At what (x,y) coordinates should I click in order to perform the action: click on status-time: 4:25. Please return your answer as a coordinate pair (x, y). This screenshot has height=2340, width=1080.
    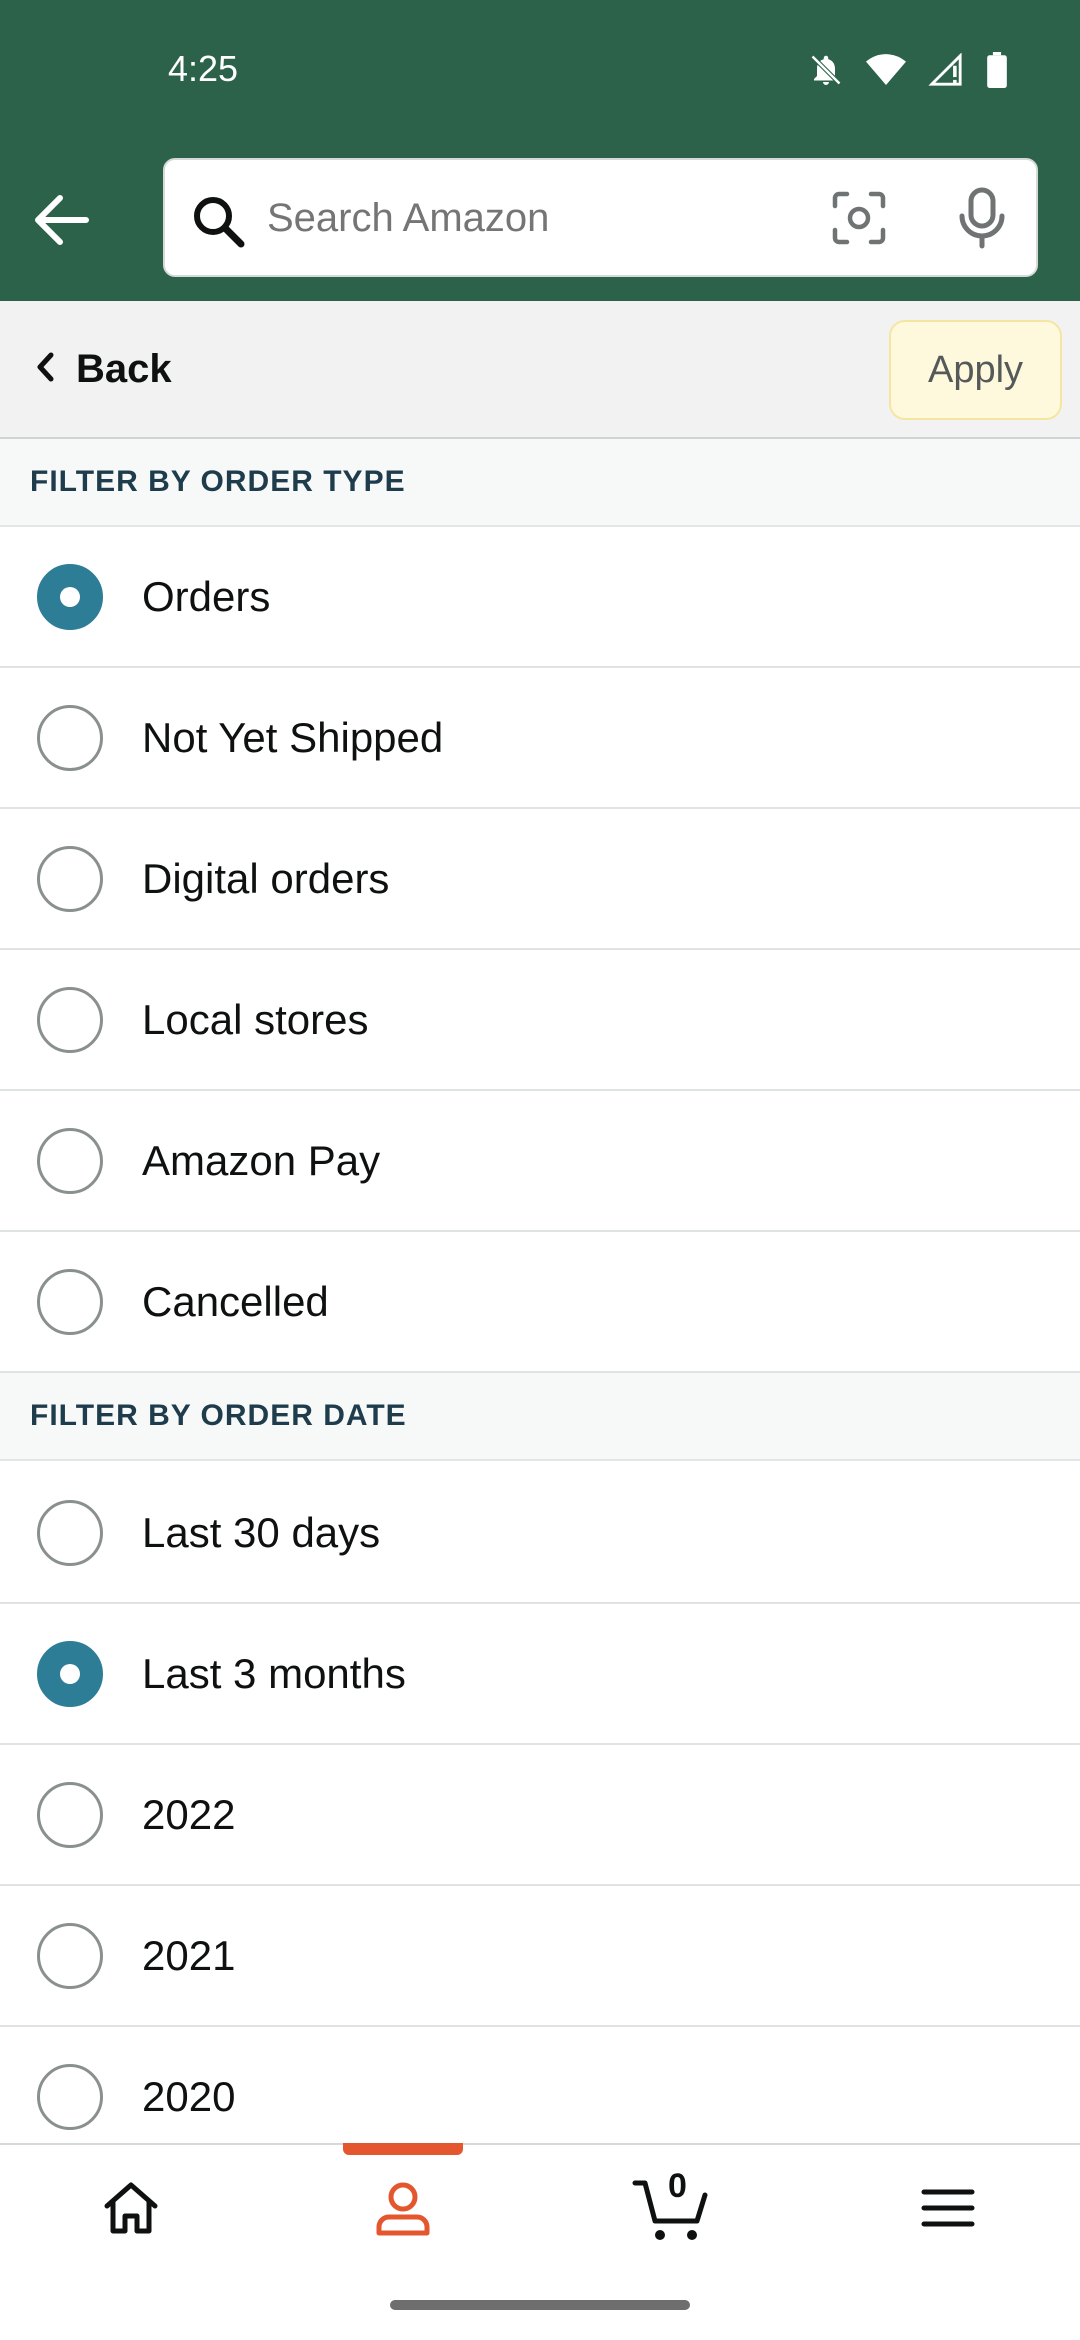
    Looking at the image, I should click on (203, 68).